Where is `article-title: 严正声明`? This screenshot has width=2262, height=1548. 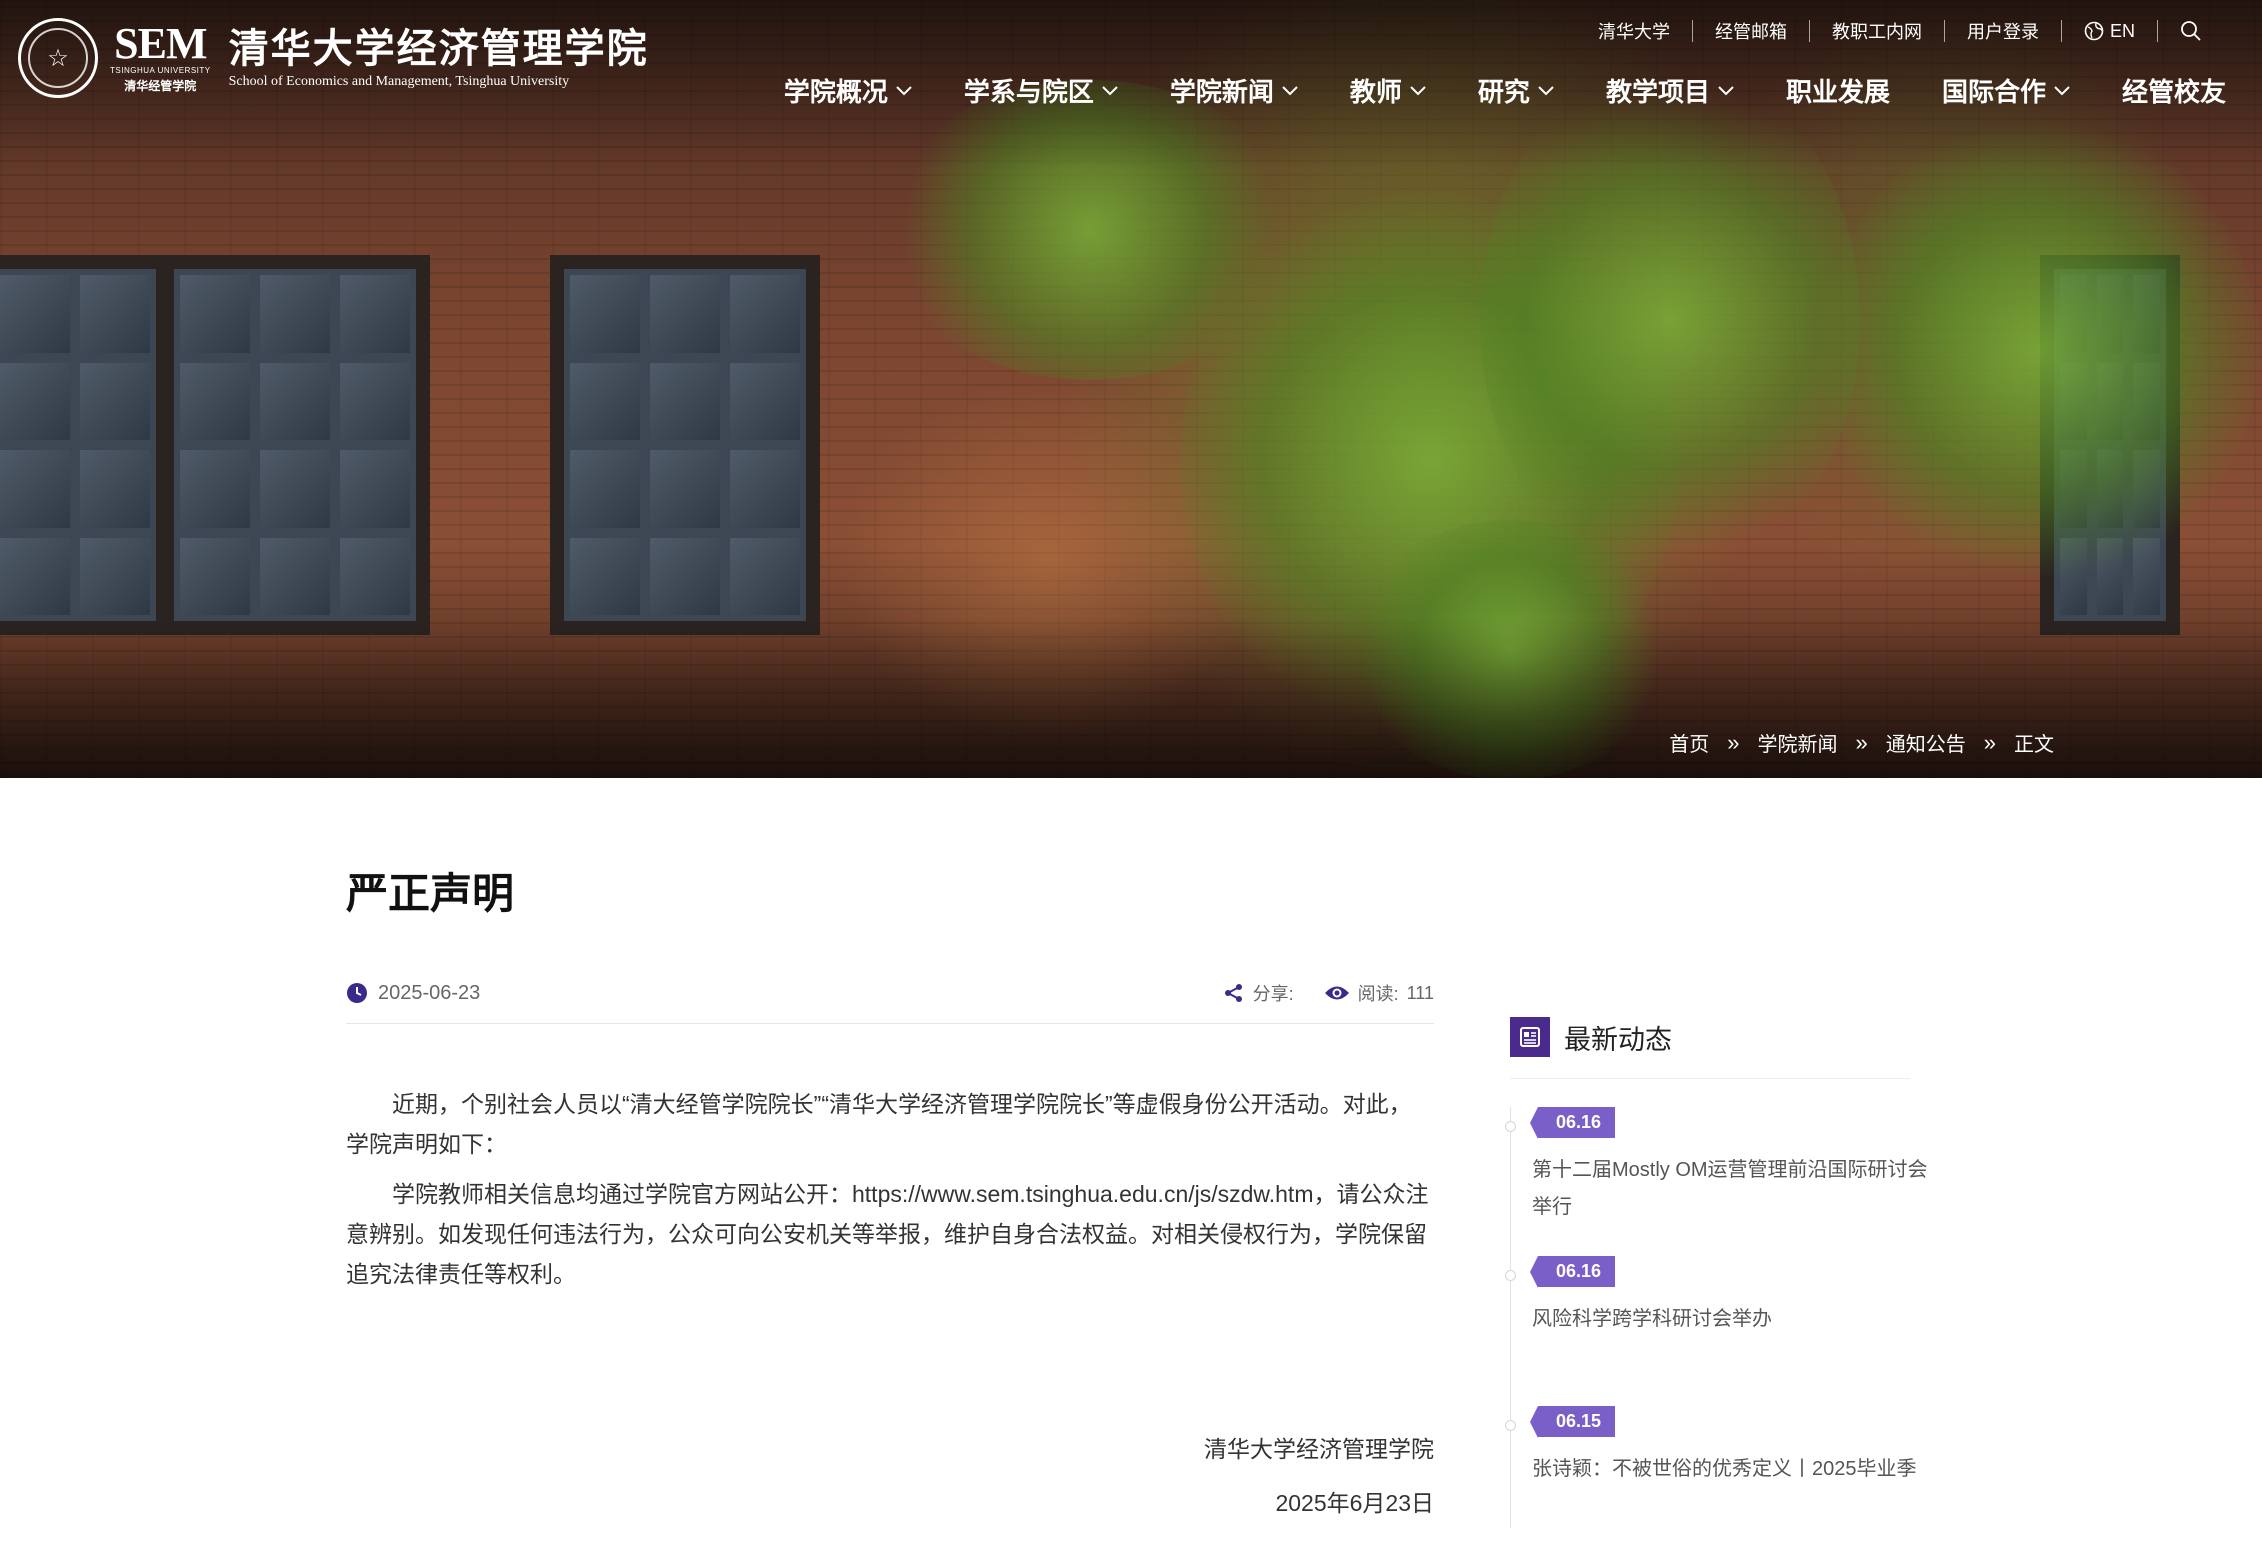 article-title: 严正声明 is located at coordinates (430, 893).